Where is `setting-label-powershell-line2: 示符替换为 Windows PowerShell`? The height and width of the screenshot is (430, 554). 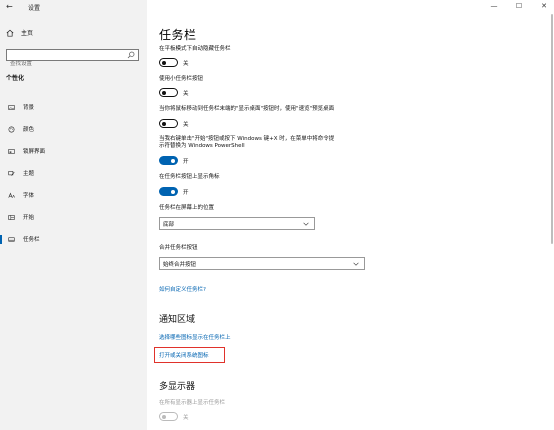 setting-label-powershell-line2: 示符替换为 Windows PowerShell is located at coordinates (202, 146).